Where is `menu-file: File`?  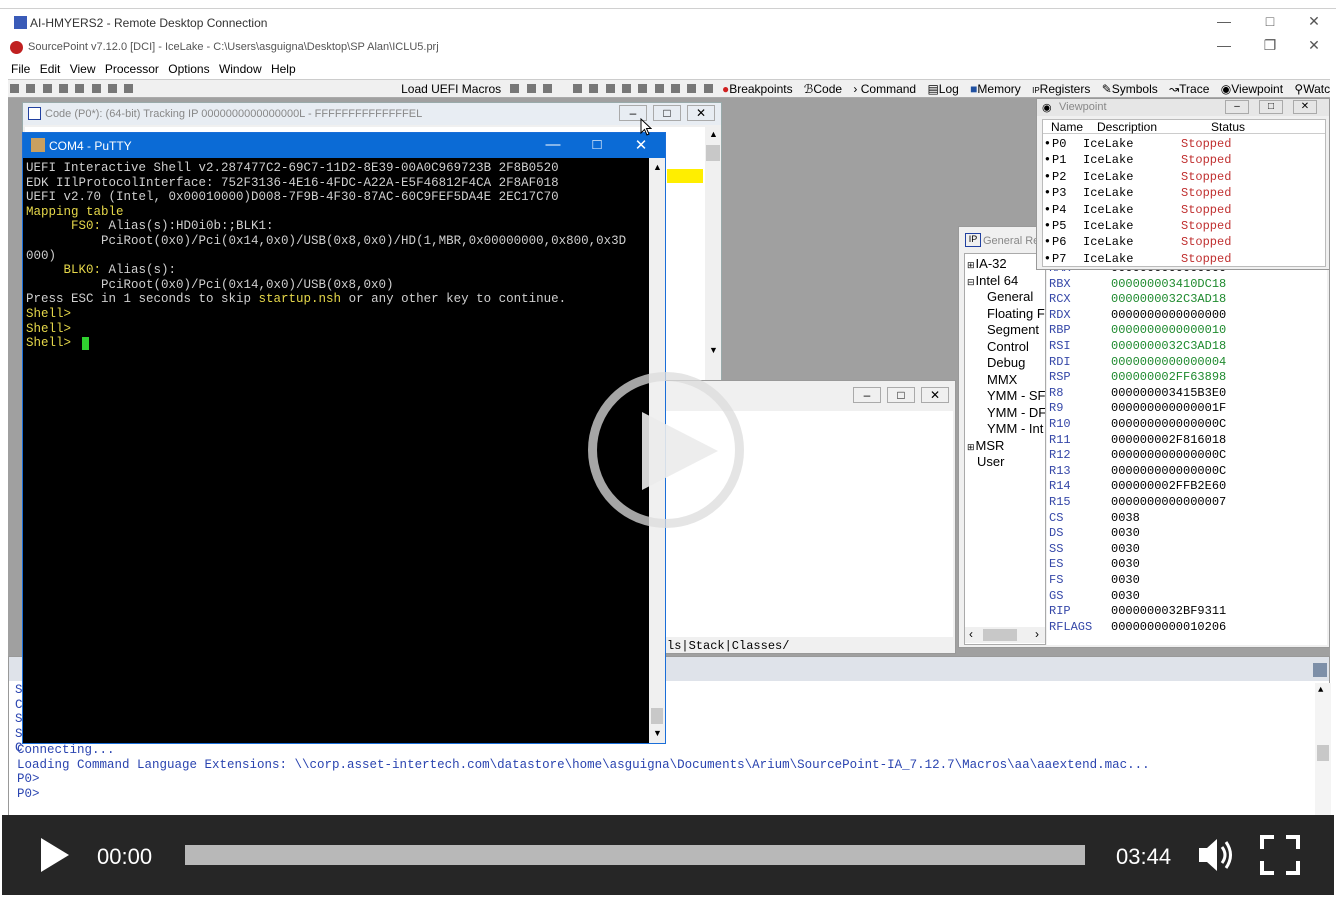 menu-file: File is located at coordinates (20, 68).